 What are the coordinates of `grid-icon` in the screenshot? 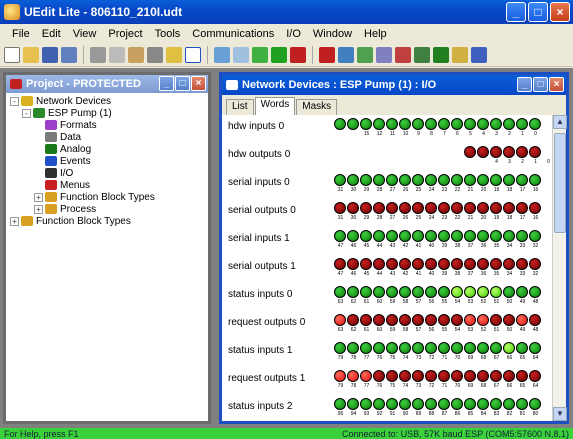 It's located at (441, 54).